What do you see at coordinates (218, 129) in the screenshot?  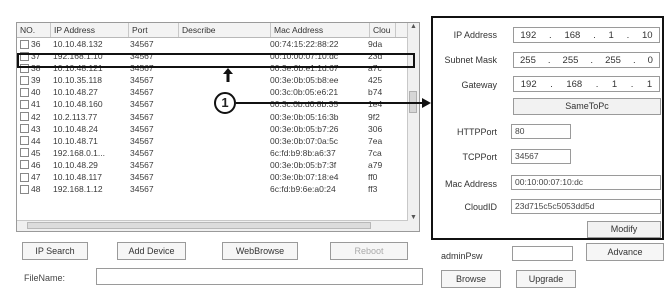 I see `table-row: 43 10.10.48.24 34567 00:3e:0b:05:b7:26 306` at bounding box center [218, 129].